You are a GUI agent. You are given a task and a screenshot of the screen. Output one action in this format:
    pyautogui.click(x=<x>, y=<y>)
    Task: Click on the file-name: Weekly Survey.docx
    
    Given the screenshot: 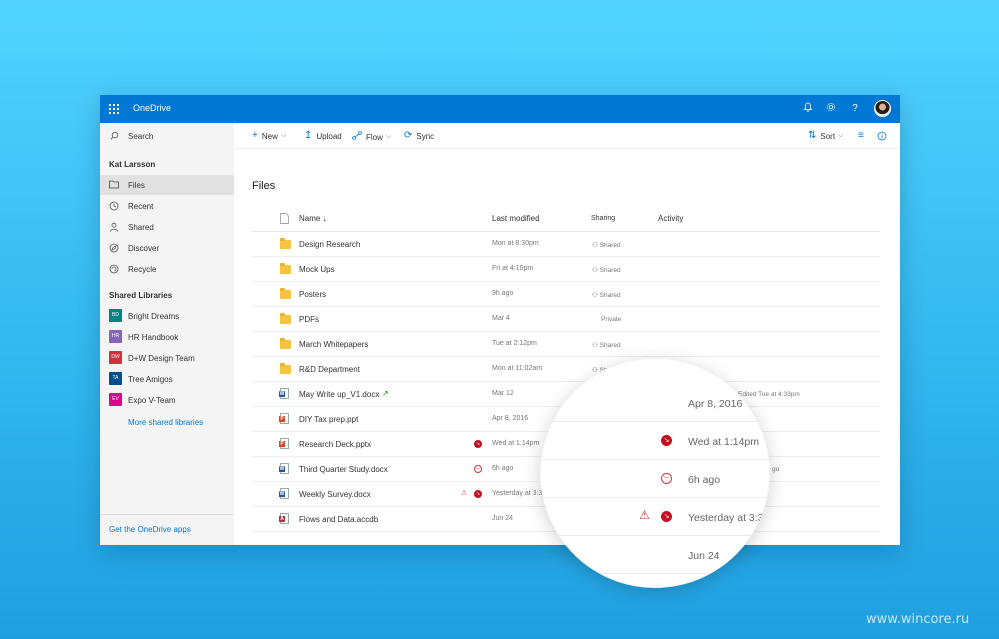 What is the action you would take?
    pyautogui.click(x=335, y=494)
    